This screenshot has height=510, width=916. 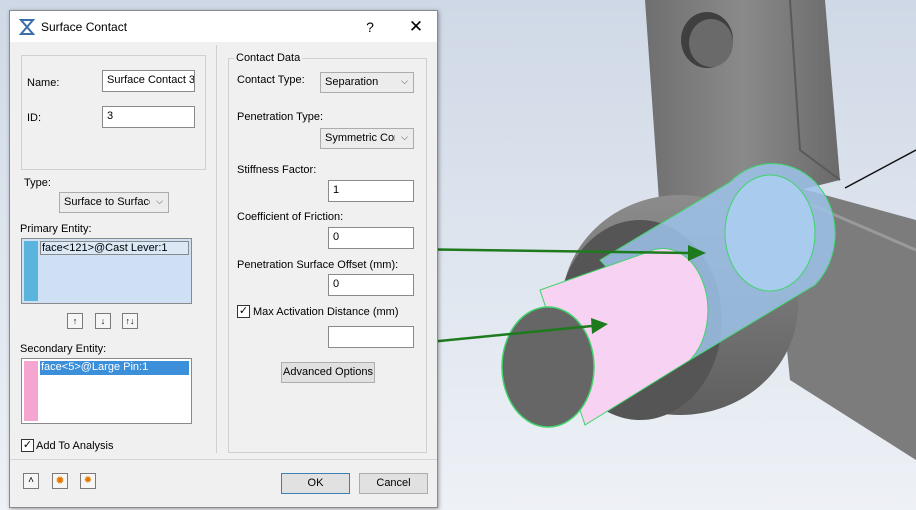 I want to click on primary-entity-item: face<121>@Cast Lever:1, so click(x=114, y=248).